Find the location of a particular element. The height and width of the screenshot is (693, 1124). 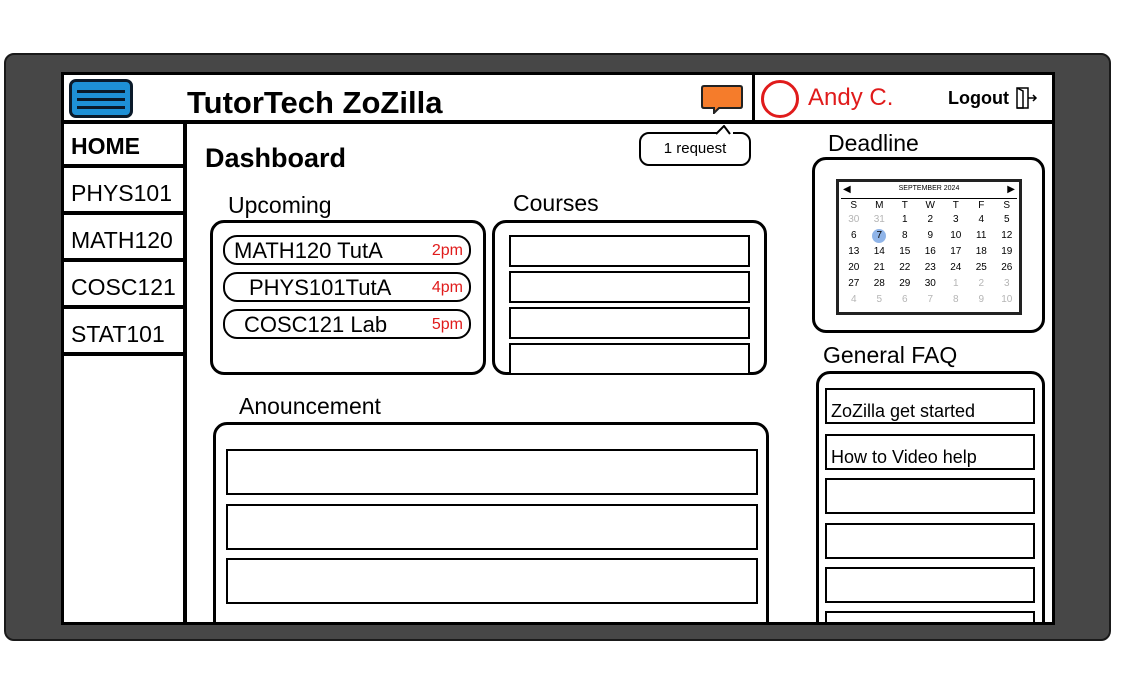

calendar-weekday: T is located at coordinates (904, 205).